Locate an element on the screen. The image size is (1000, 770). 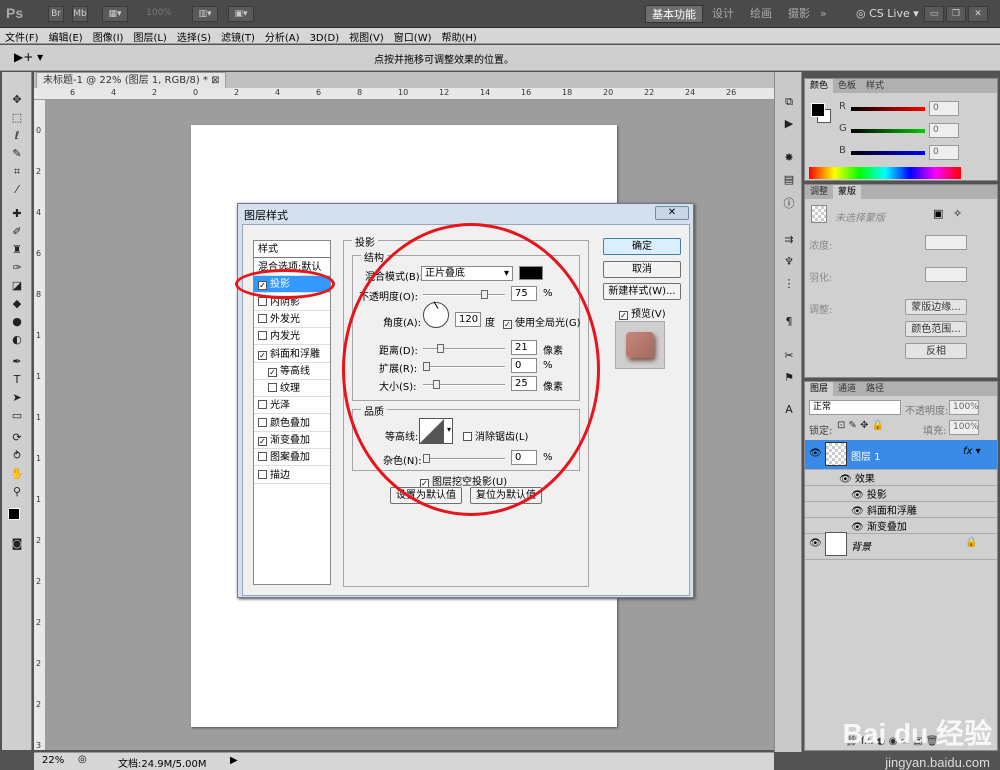
layer-blend-mode-select: 正常 is located at coordinates (855, 407).